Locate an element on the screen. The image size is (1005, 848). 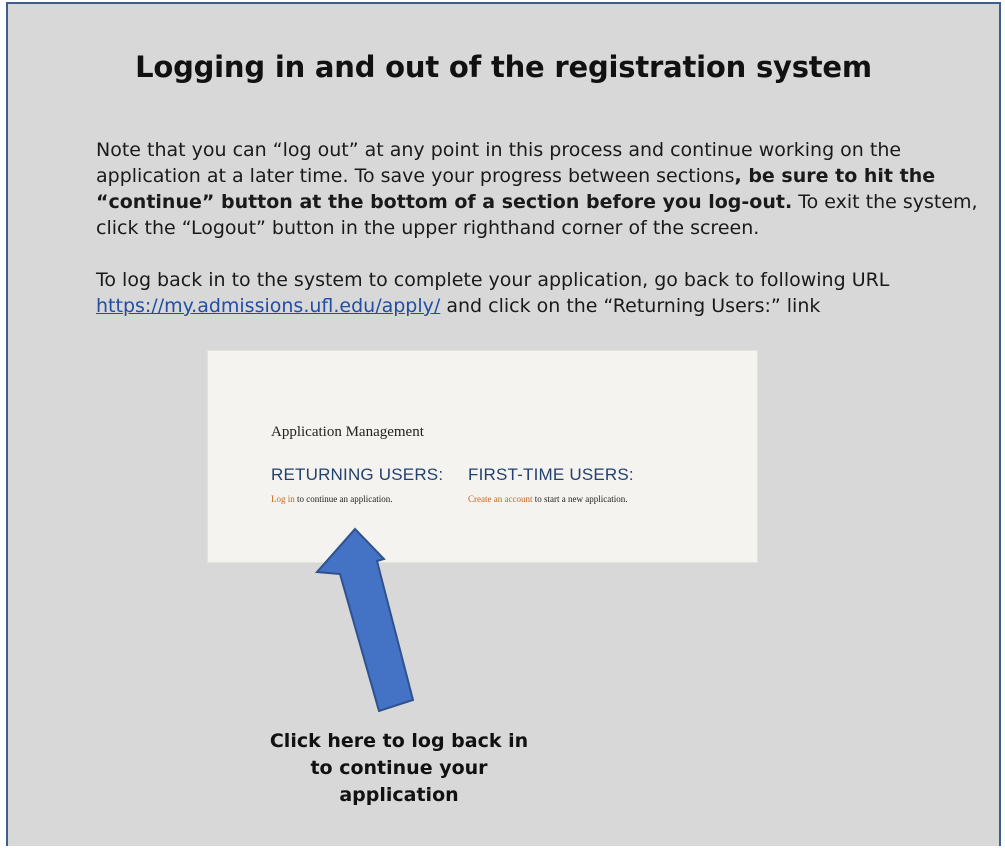
caption-line-2: to continue your is located at coordinates (399, 768).